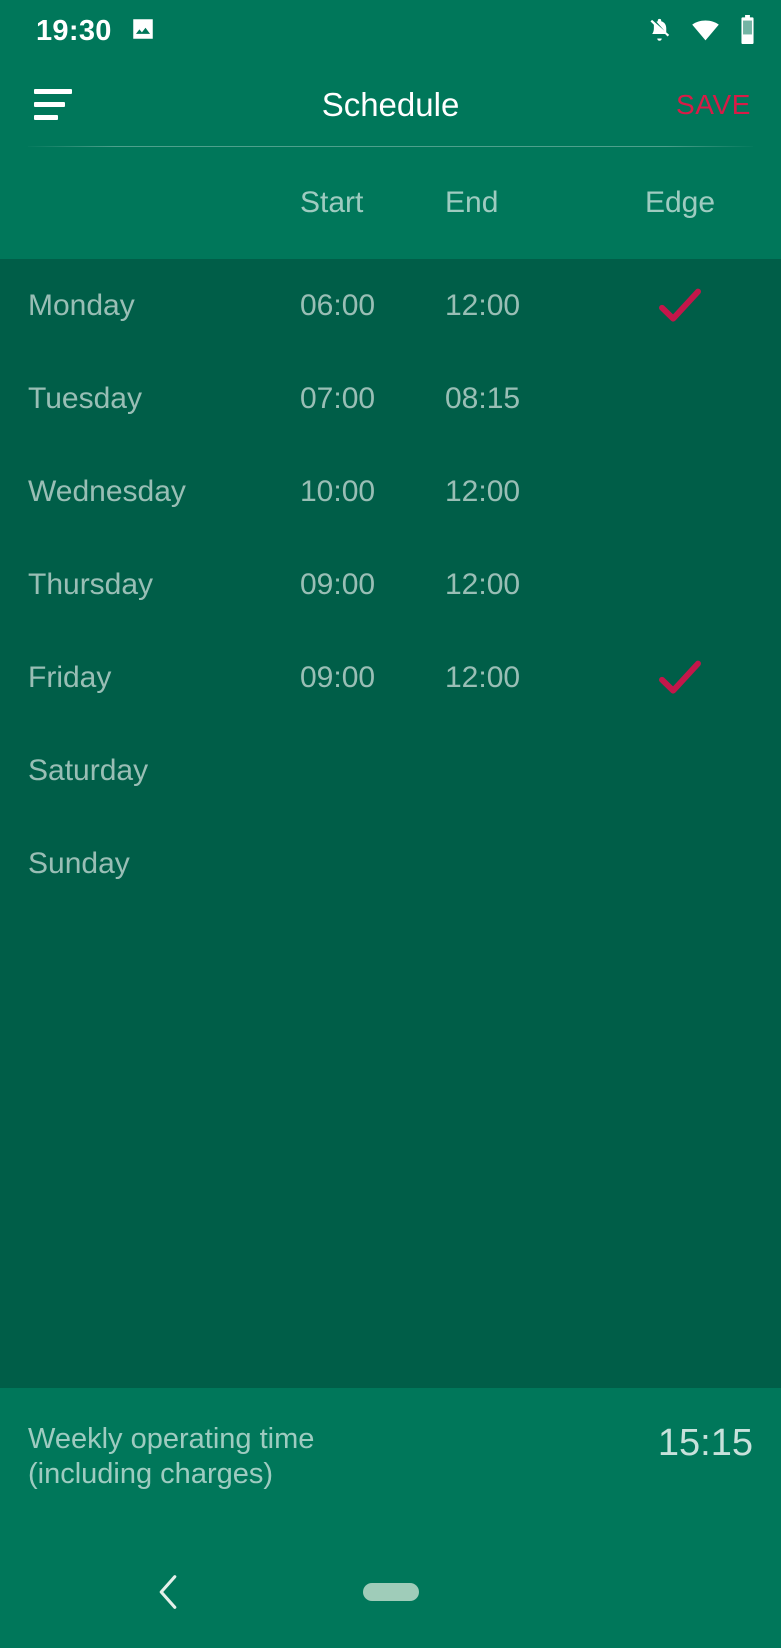  What do you see at coordinates (88, 770) in the screenshot?
I see `row-day: Saturday` at bounding box center [88, 770].